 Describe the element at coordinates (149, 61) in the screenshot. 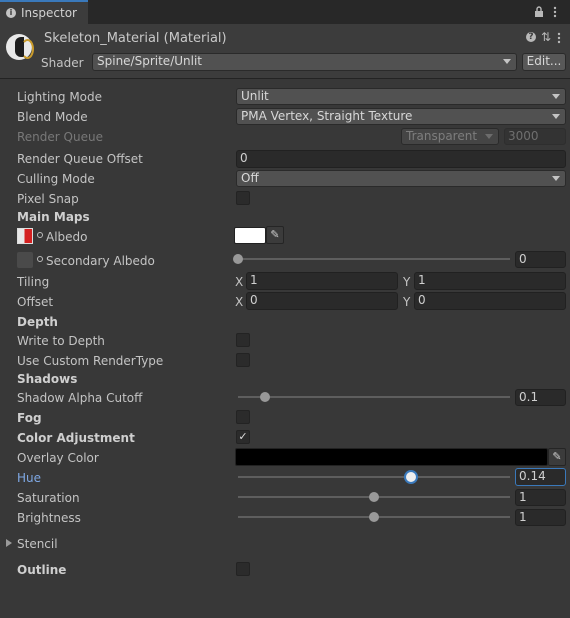

I see `shader-value: Spine/Sprite/Unlit` at that location.